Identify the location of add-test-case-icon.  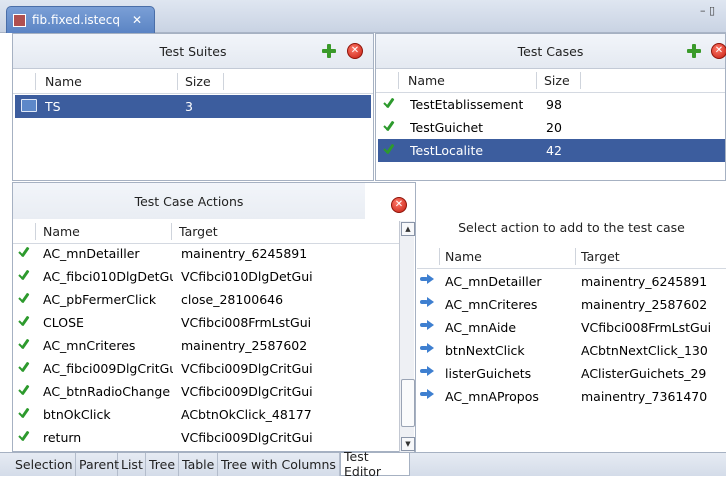
(694, 51).